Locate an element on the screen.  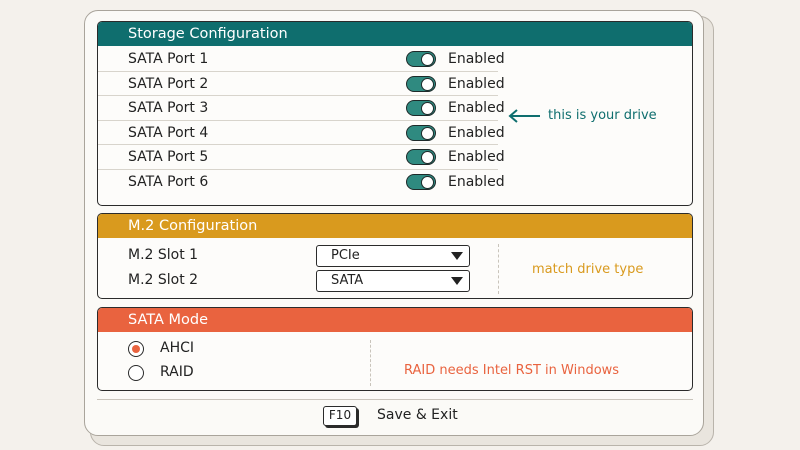
sata-port-label: SATA Port 1 is located at coordinates (168, 59).